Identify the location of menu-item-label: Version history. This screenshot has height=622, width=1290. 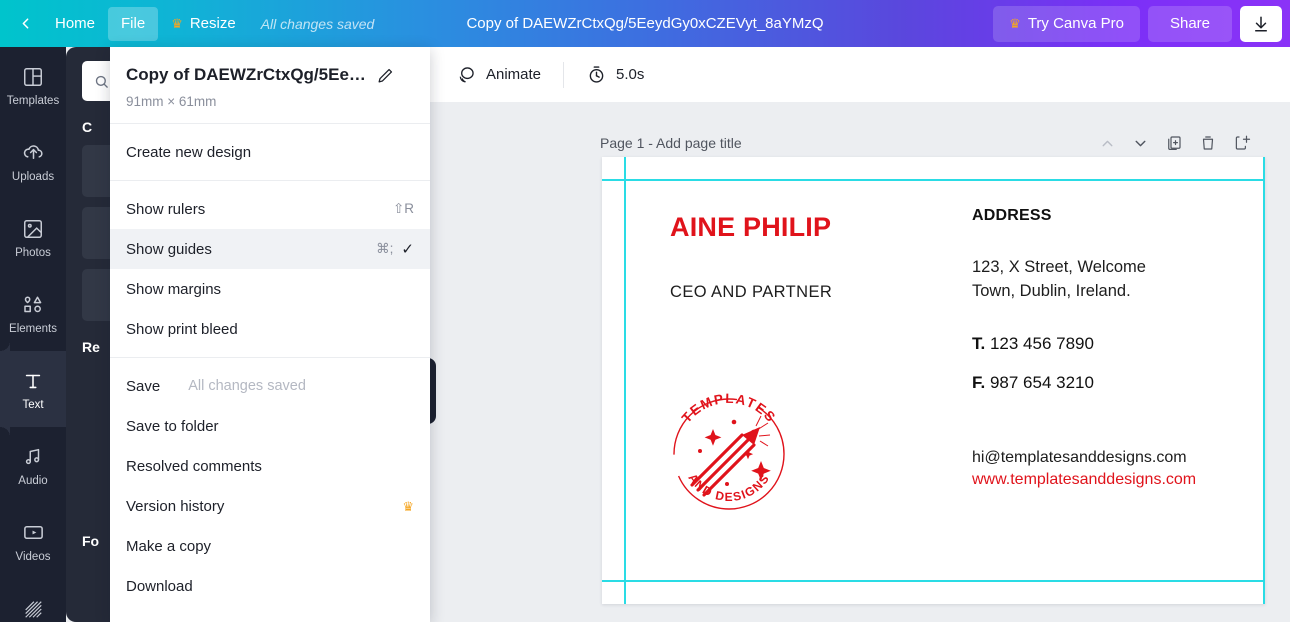
(175, 506).